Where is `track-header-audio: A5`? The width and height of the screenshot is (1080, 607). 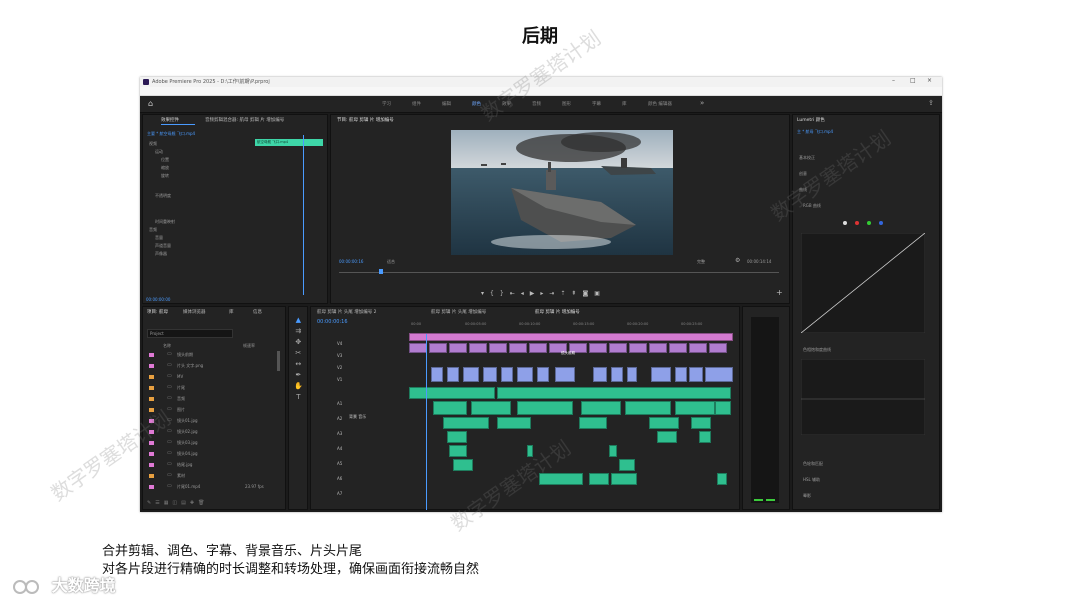 track-header-audio: A5 is located at coordinates (339, 463).